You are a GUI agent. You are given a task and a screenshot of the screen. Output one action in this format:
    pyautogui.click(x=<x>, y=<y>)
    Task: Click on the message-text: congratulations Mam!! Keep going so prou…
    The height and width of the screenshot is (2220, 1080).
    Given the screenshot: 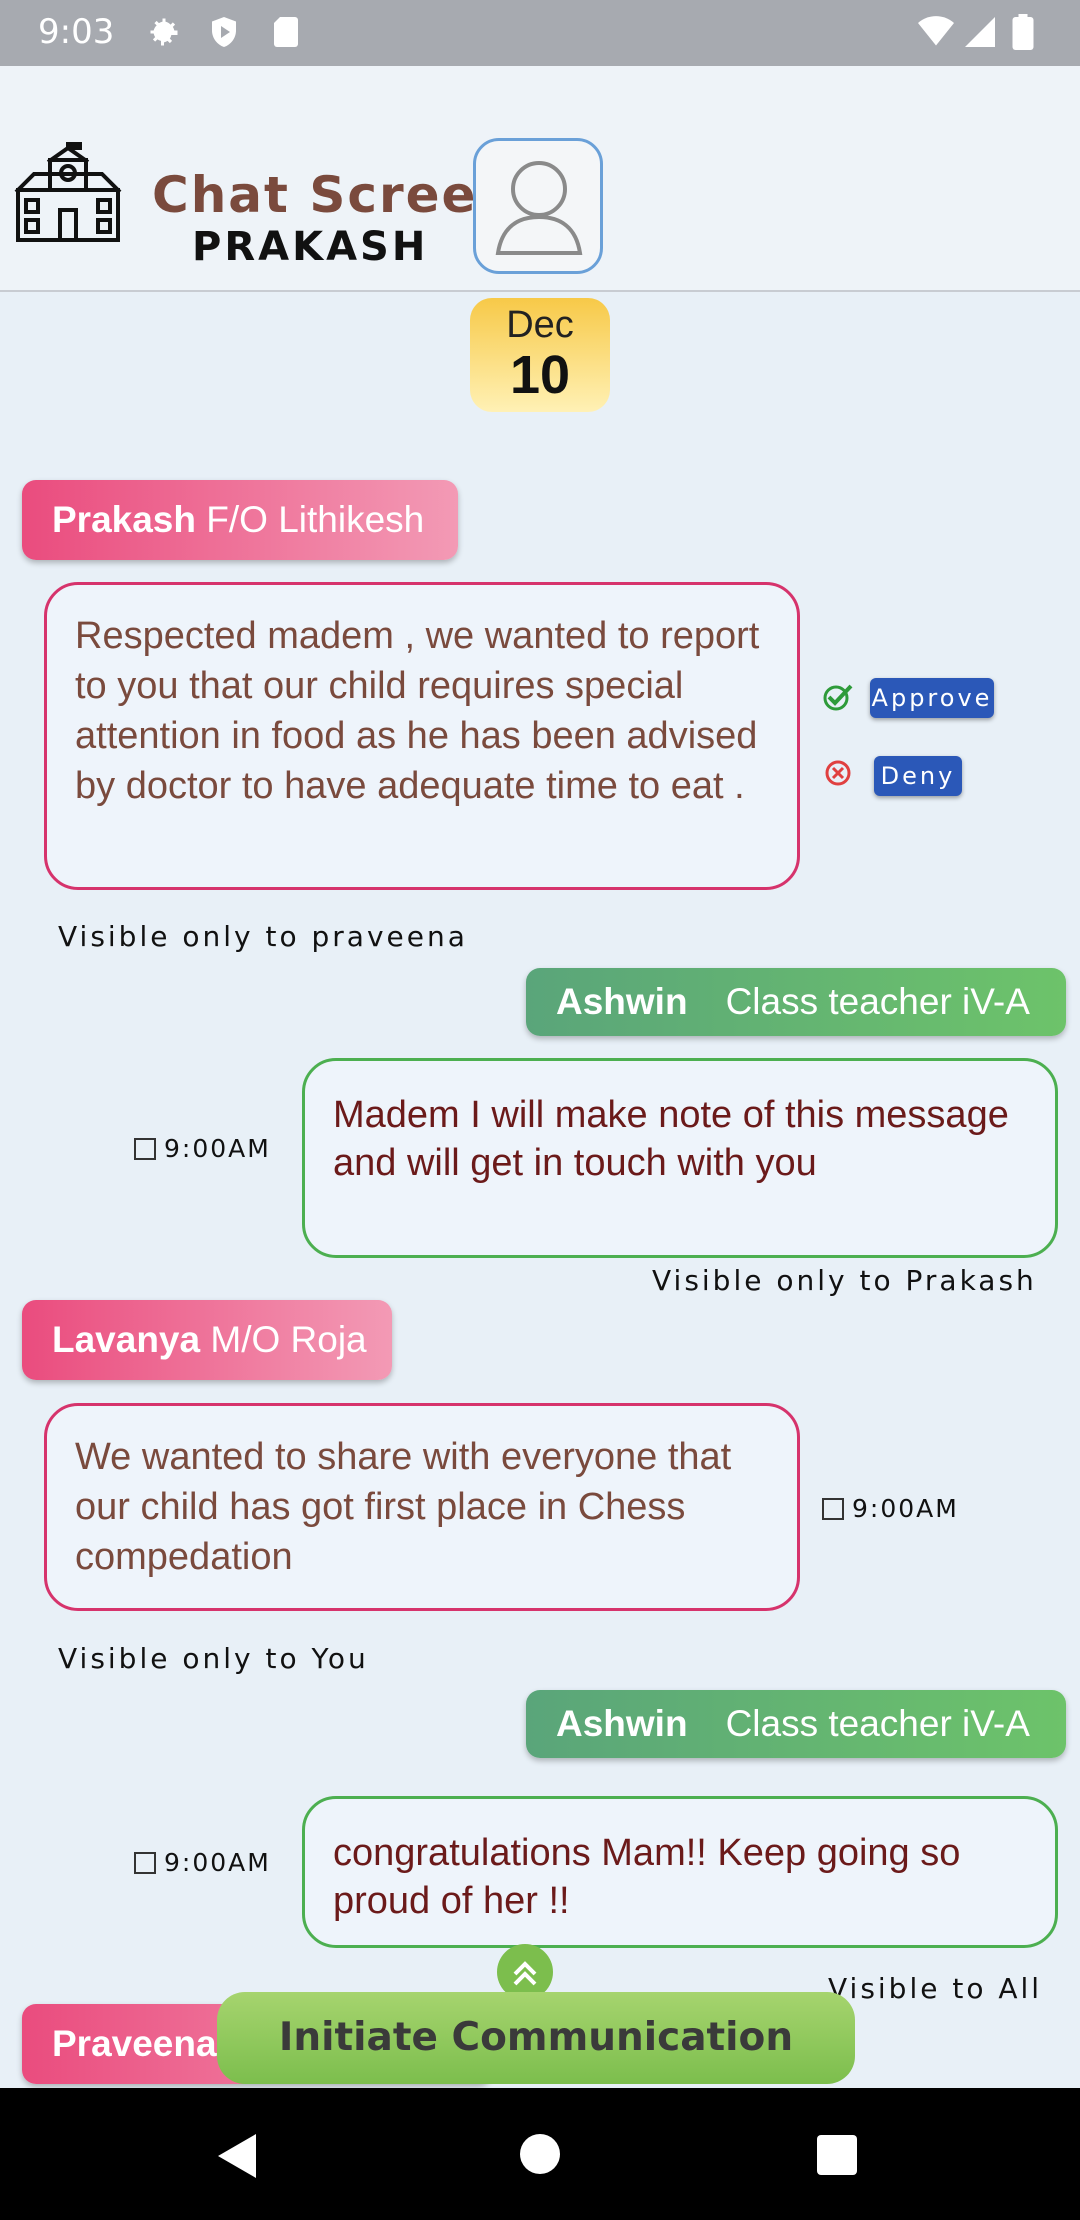 What is the action you would take?
    pyautogui.click(x=647, y=1877)
    